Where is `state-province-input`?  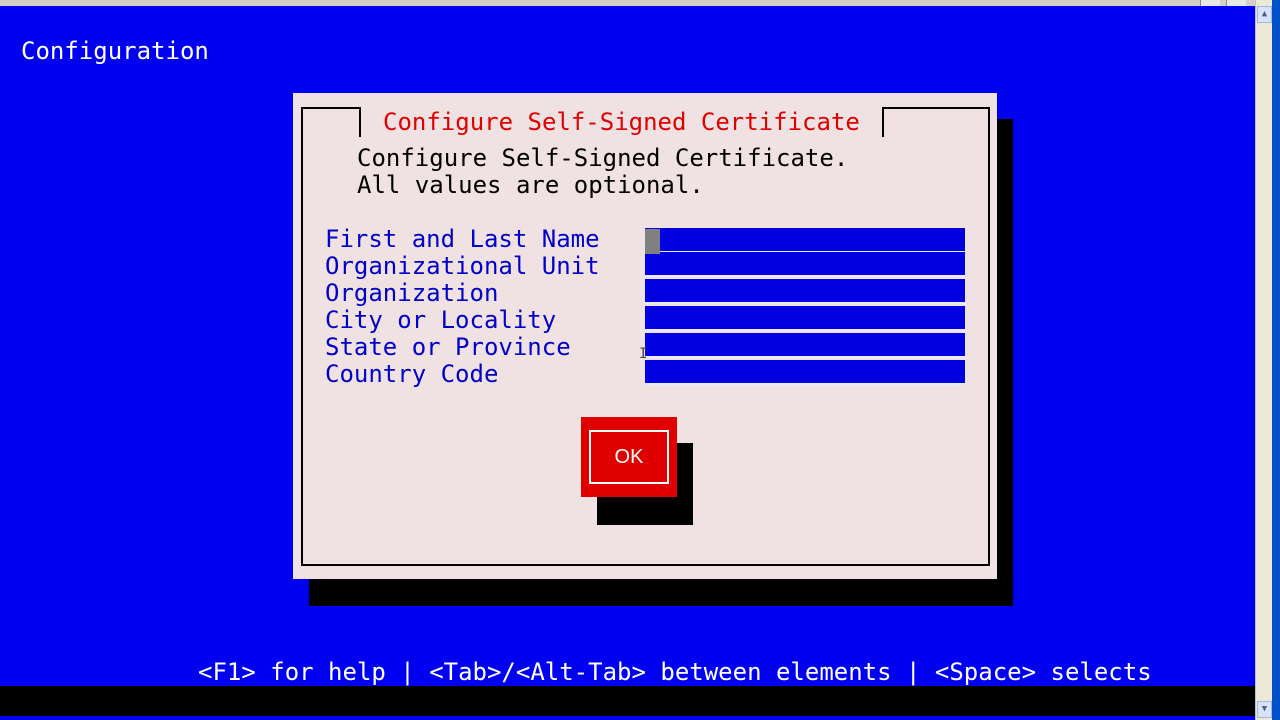 state-province-input is located at coordinates (805, 345).